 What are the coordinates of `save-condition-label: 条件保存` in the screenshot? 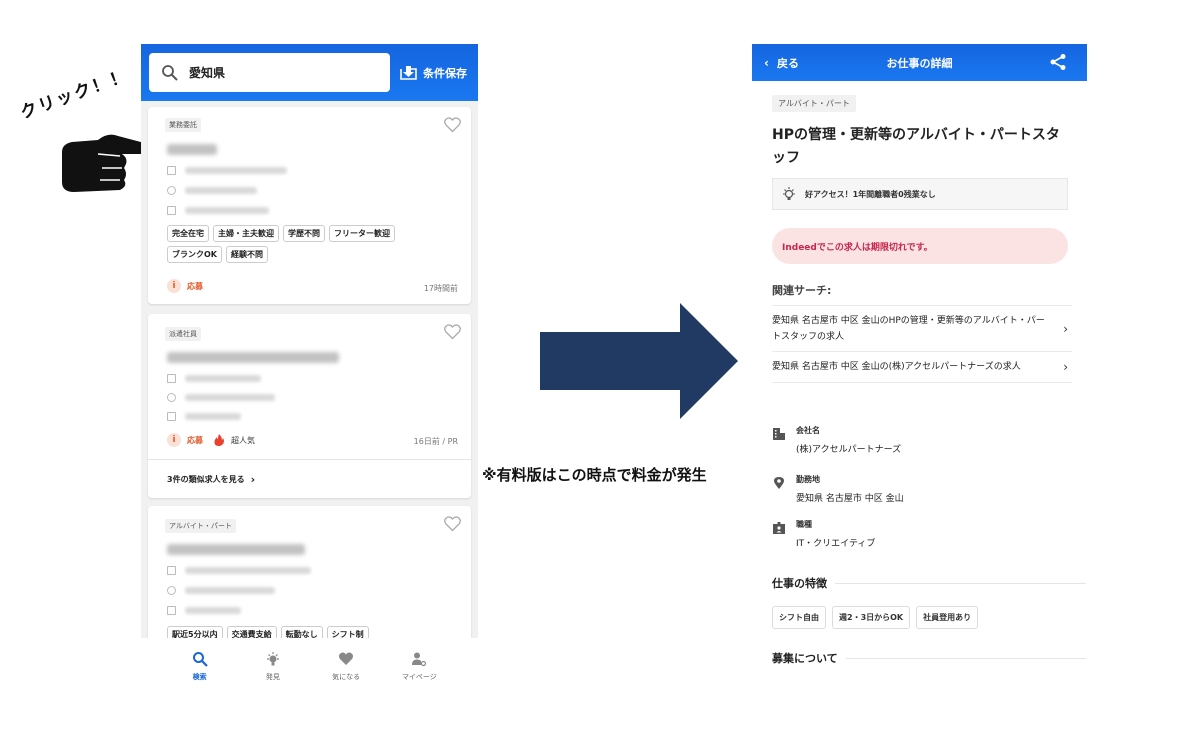 It's located at (445, 73).